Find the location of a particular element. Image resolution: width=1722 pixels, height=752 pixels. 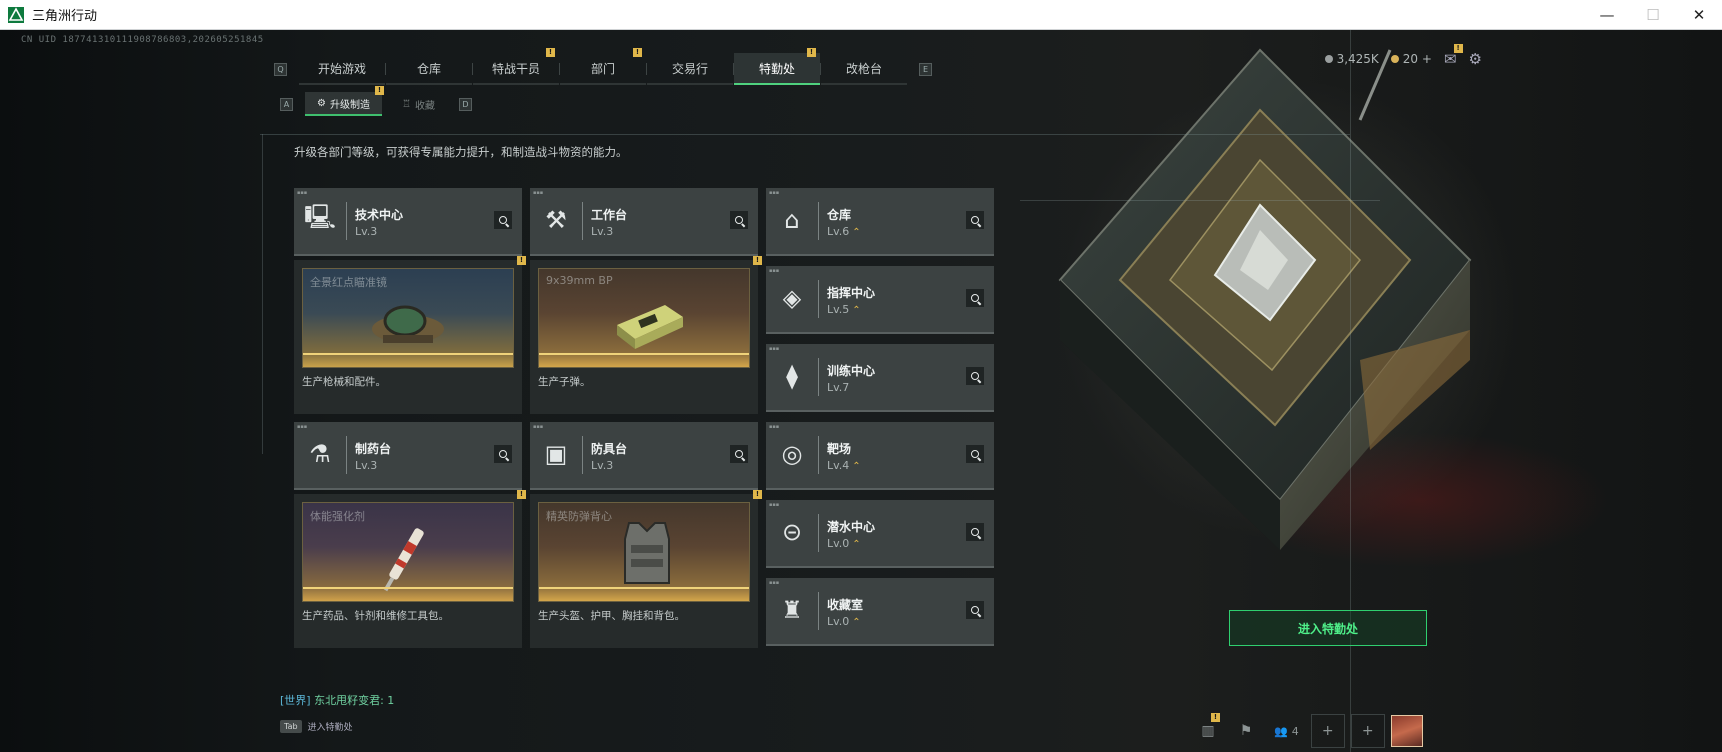

tab-label: 仓库 is located at coordinates (428, 68).